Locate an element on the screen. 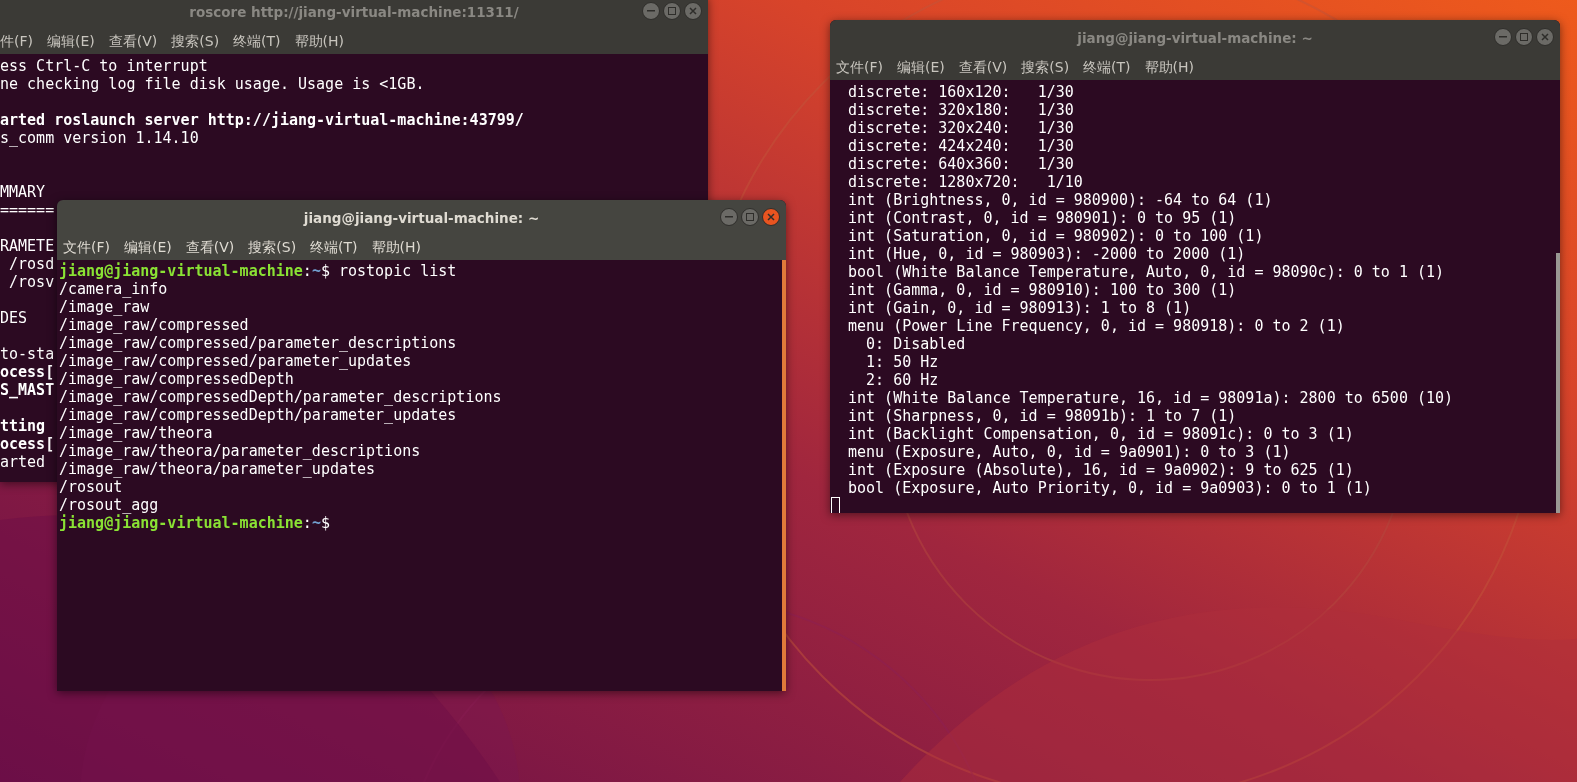  terminal-line: discrete: 640x360: 1/30 is located at coordinates (961, 164).